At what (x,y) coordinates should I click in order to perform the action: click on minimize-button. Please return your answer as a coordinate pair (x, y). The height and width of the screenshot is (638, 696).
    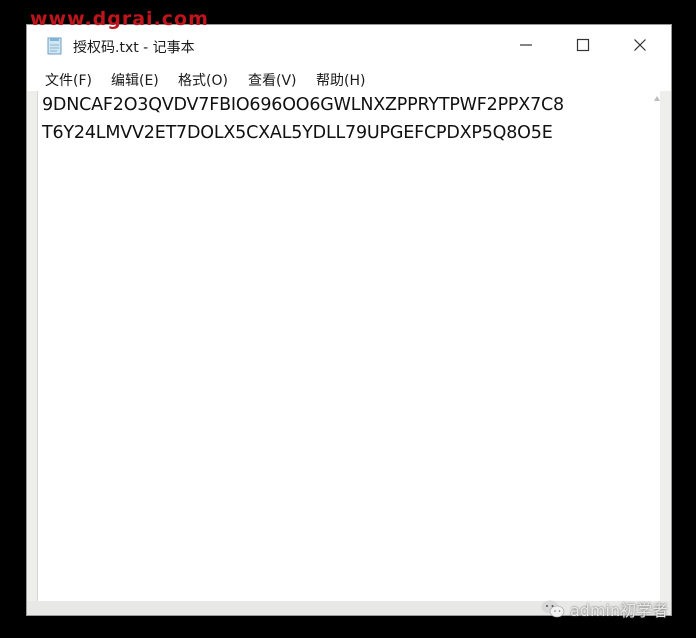
    Looking at the image, I should click on (526, 45).